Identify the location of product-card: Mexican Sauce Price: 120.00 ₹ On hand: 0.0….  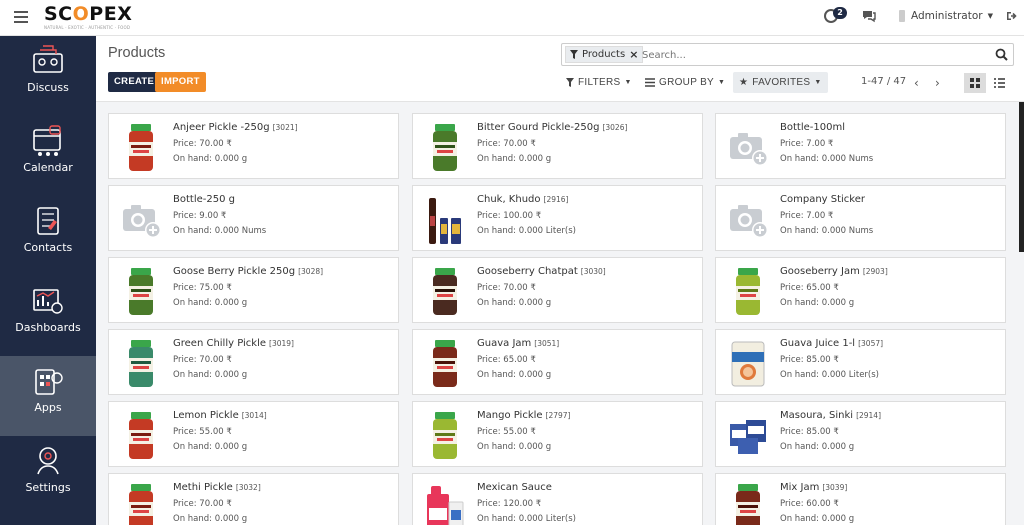
(557, 499).